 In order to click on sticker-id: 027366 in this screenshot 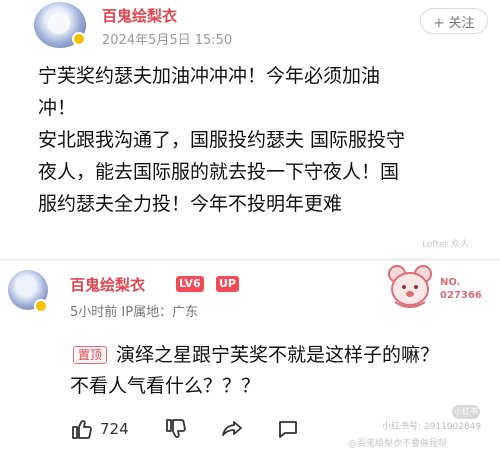, I will do `click(461, 295)`.